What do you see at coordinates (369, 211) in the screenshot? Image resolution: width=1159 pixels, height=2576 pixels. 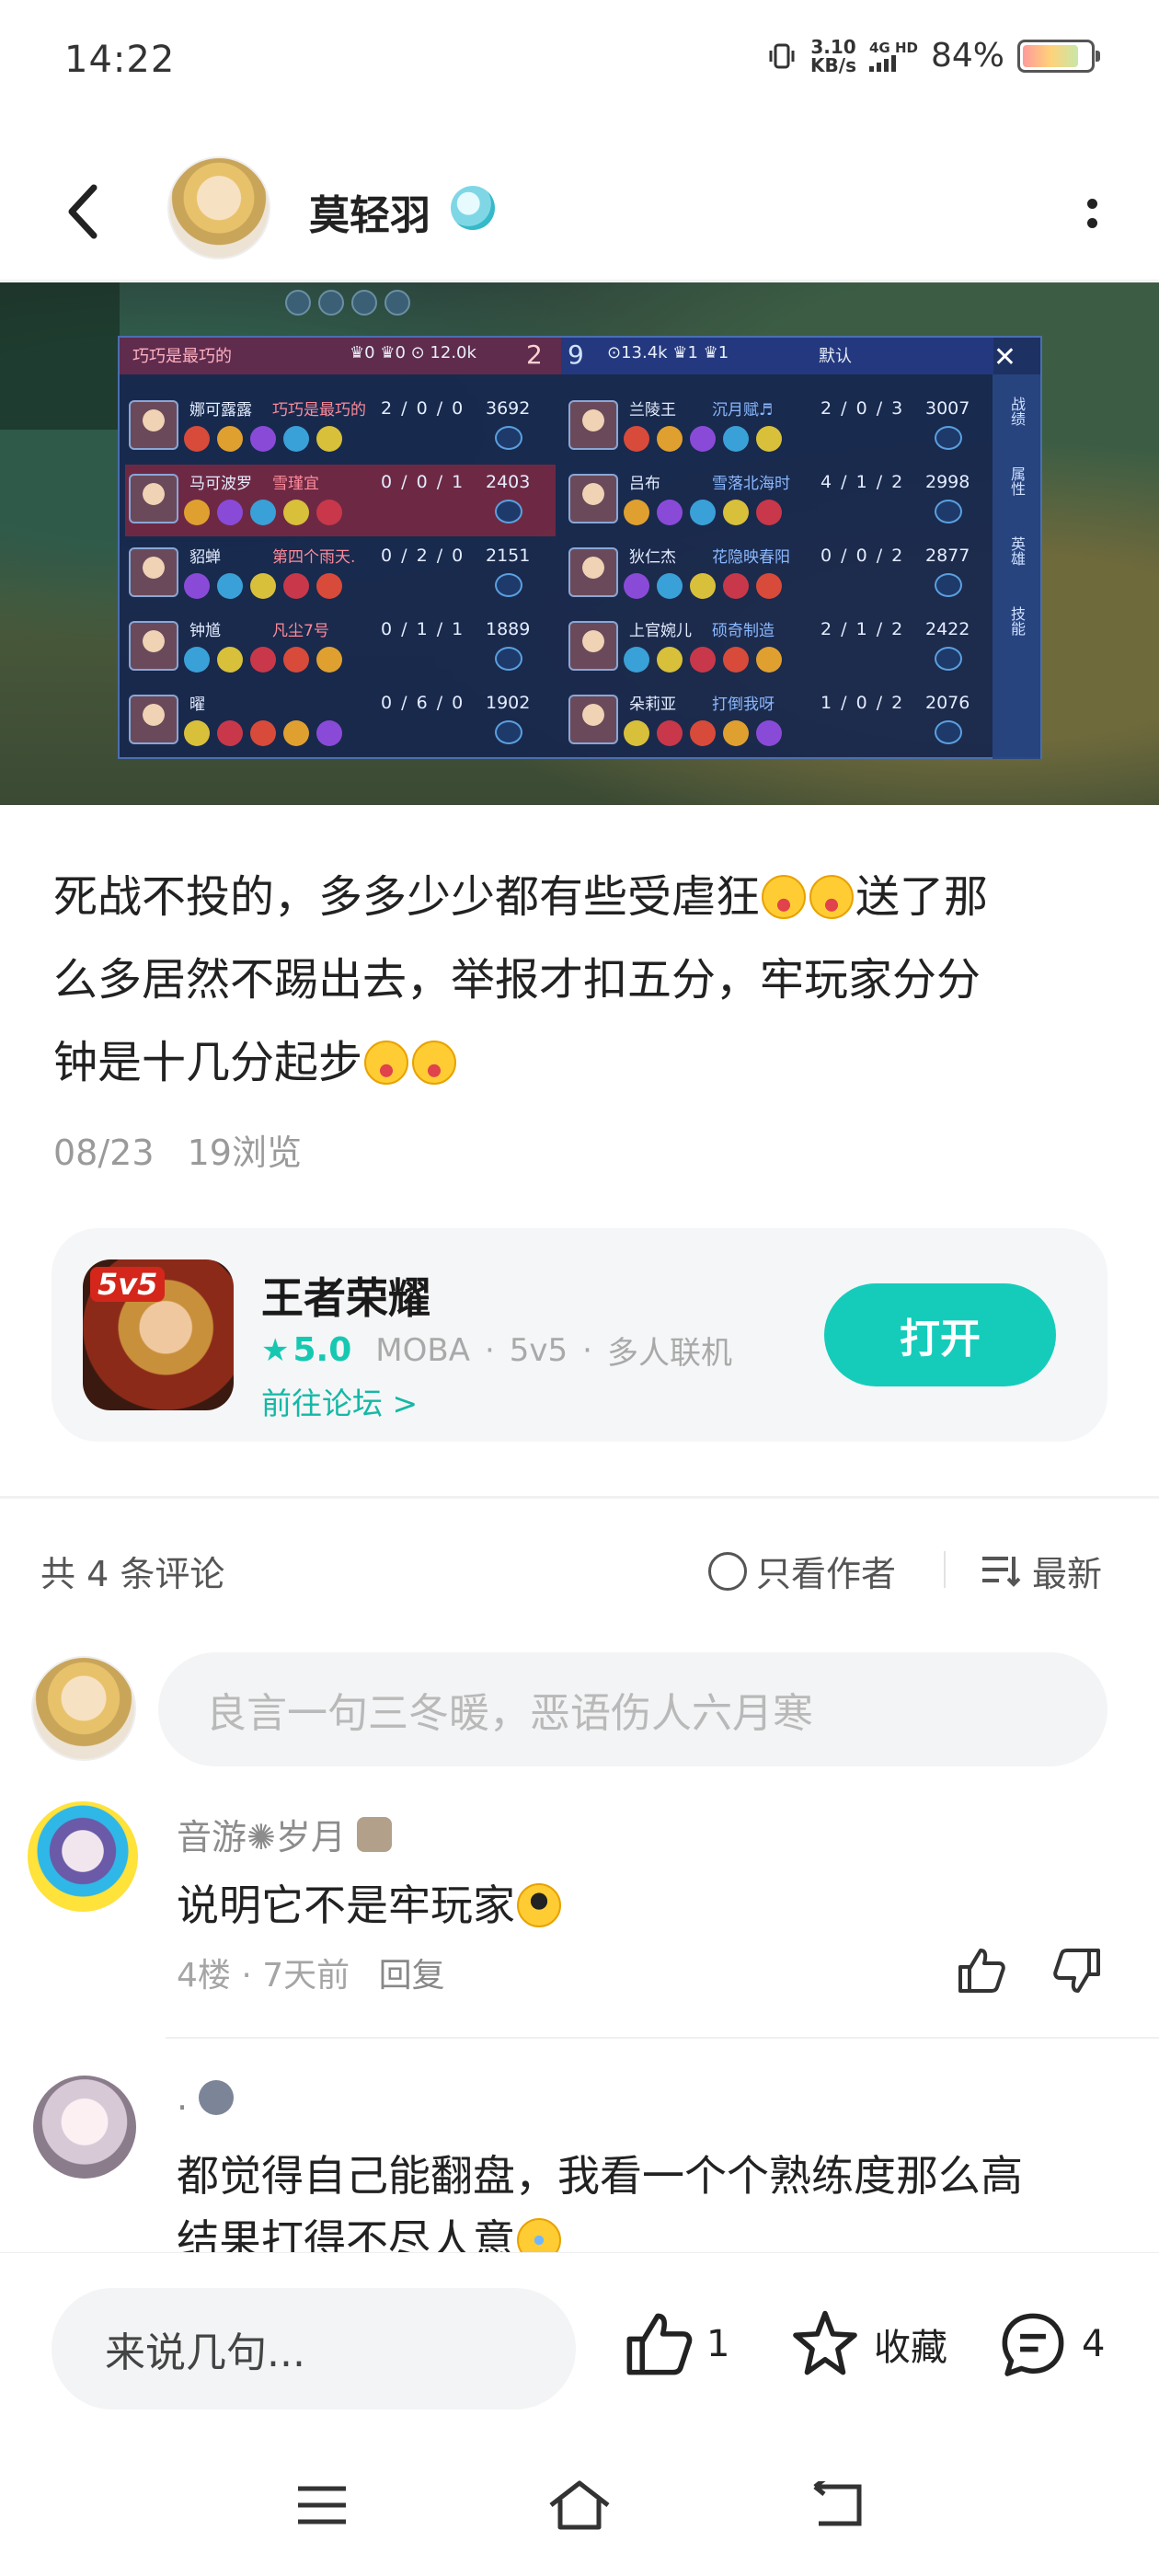 I see `author-name: 莫轻羽` at bounding box center [369, 211].